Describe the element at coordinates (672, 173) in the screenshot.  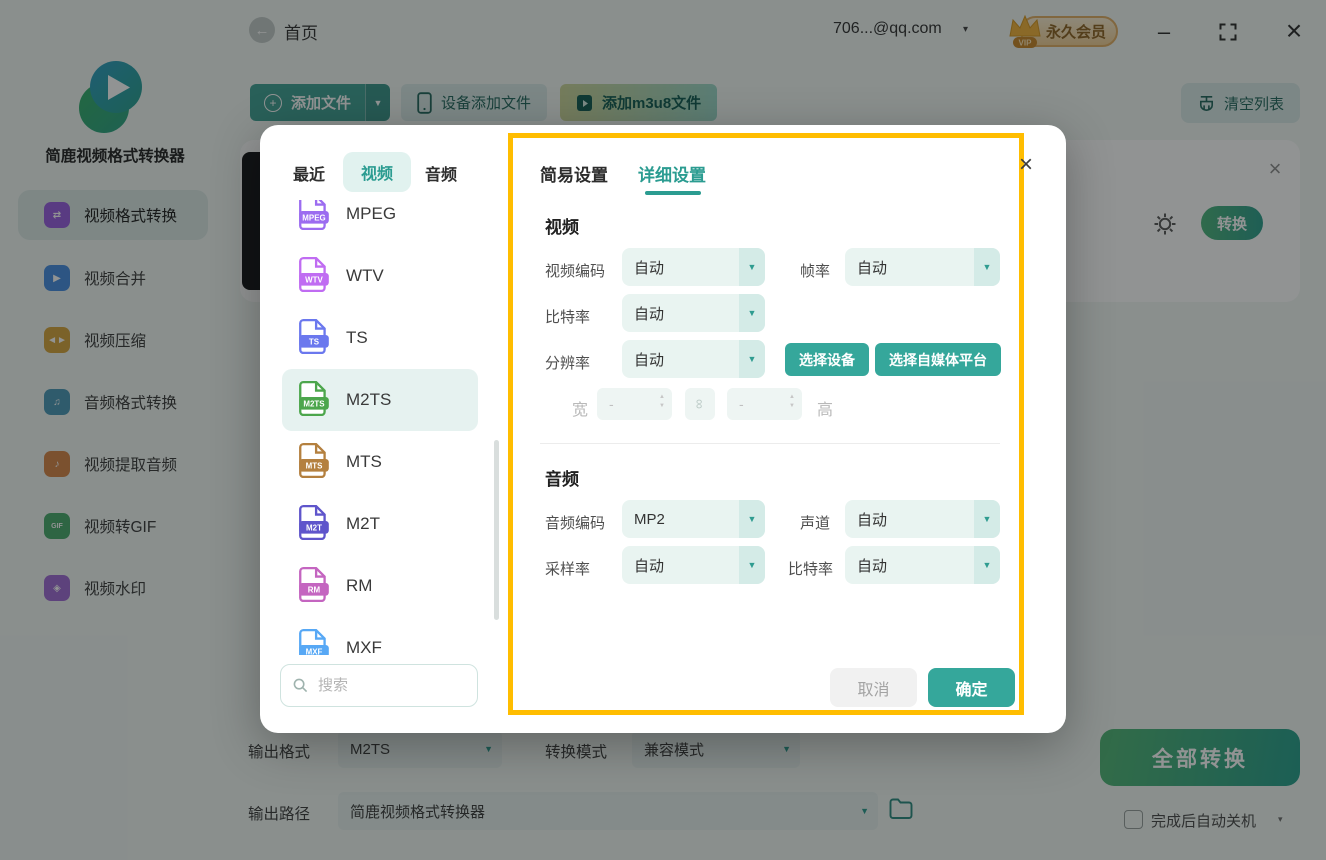
I see `tab-detail-settings: 详细设置` at that location.